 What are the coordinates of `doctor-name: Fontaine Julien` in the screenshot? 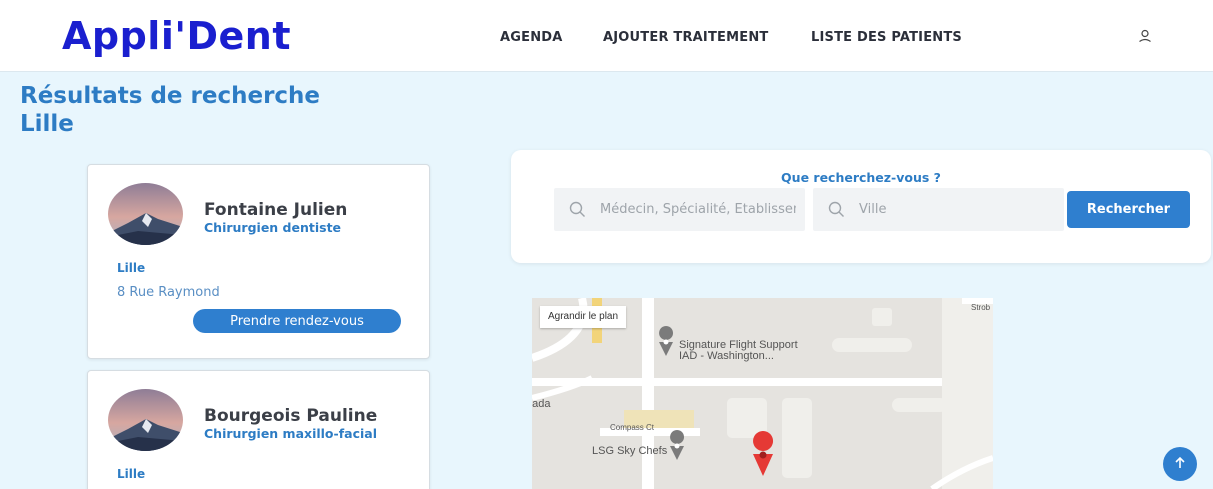 It's located at (275, 210).